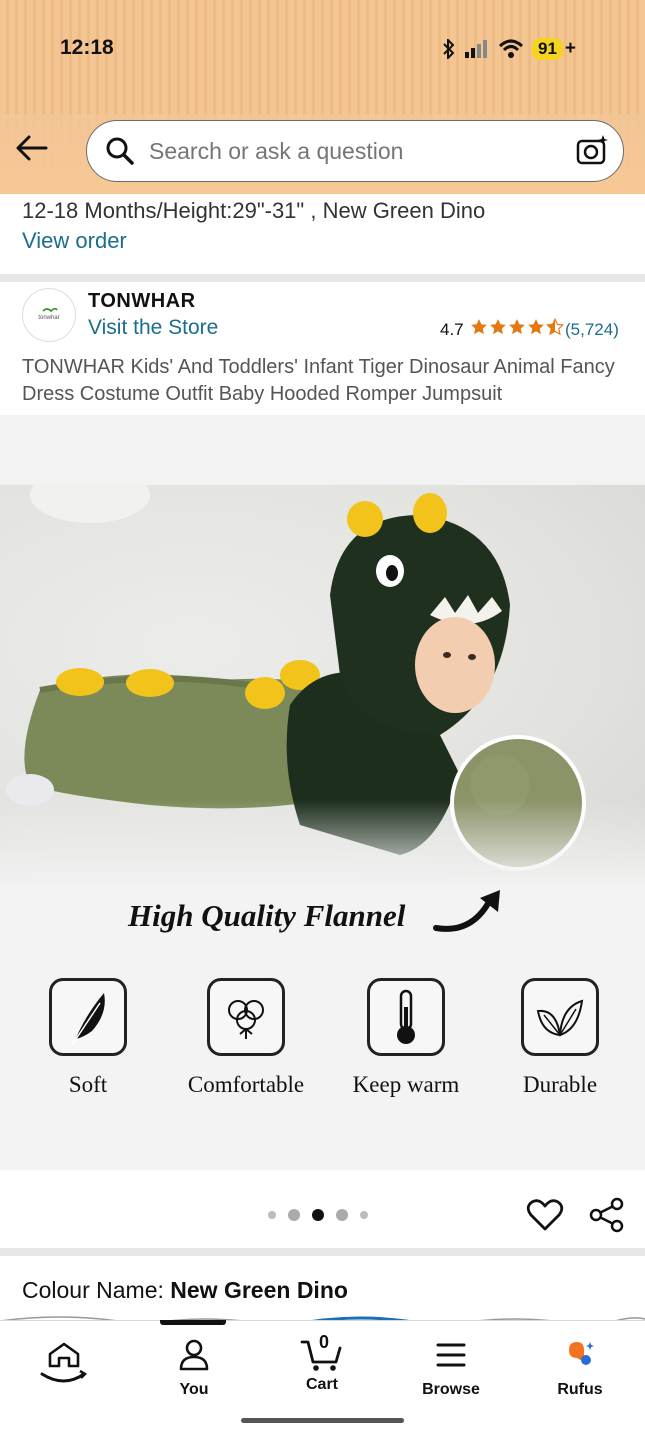 The image size is (645, 1441). What do you see at coordinates (451, 1368) in the screenshot?
I see `nav-browse: Browse` at bounding box center [451, 1368].